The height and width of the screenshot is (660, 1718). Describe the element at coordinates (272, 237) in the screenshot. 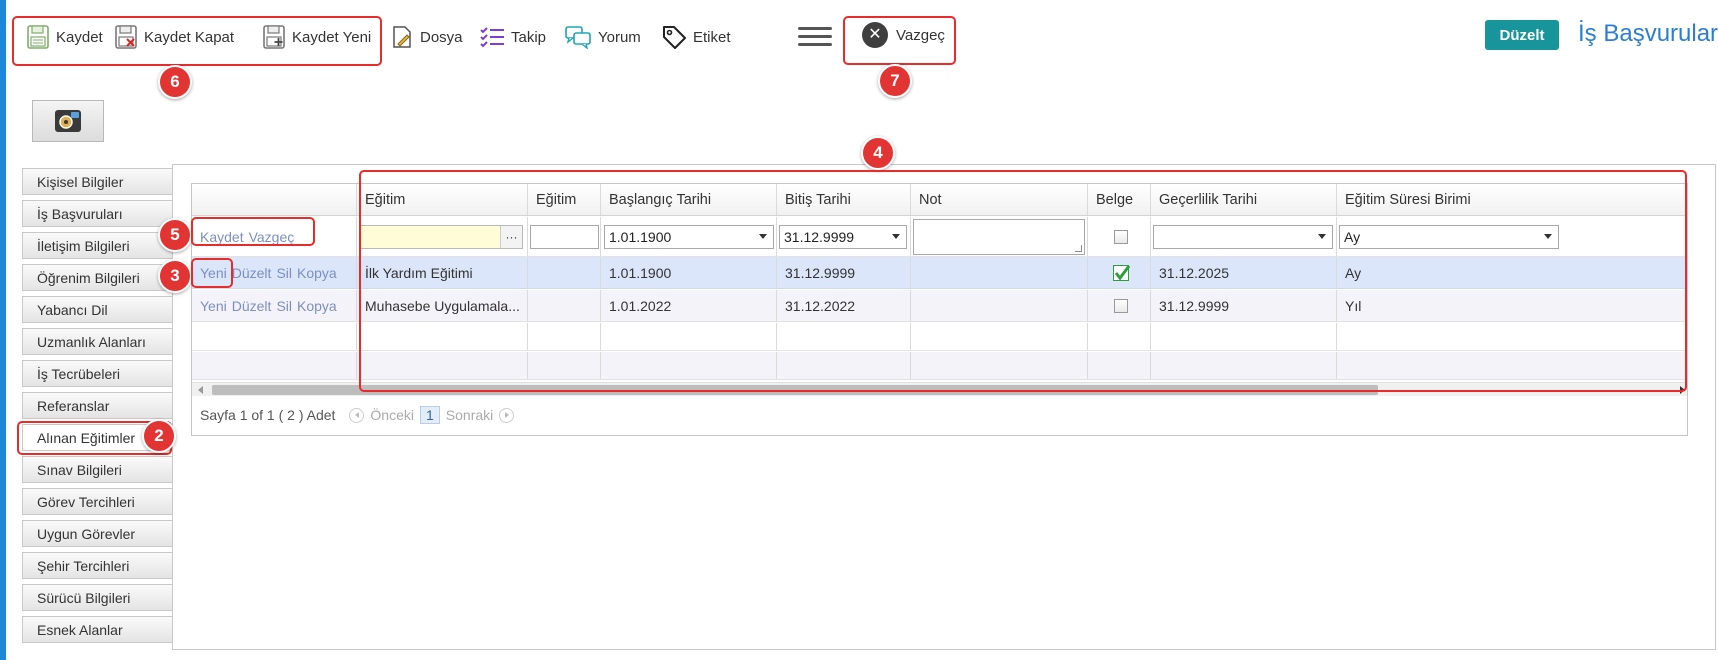

I see `cancel-link: Vazgeç` at that location.